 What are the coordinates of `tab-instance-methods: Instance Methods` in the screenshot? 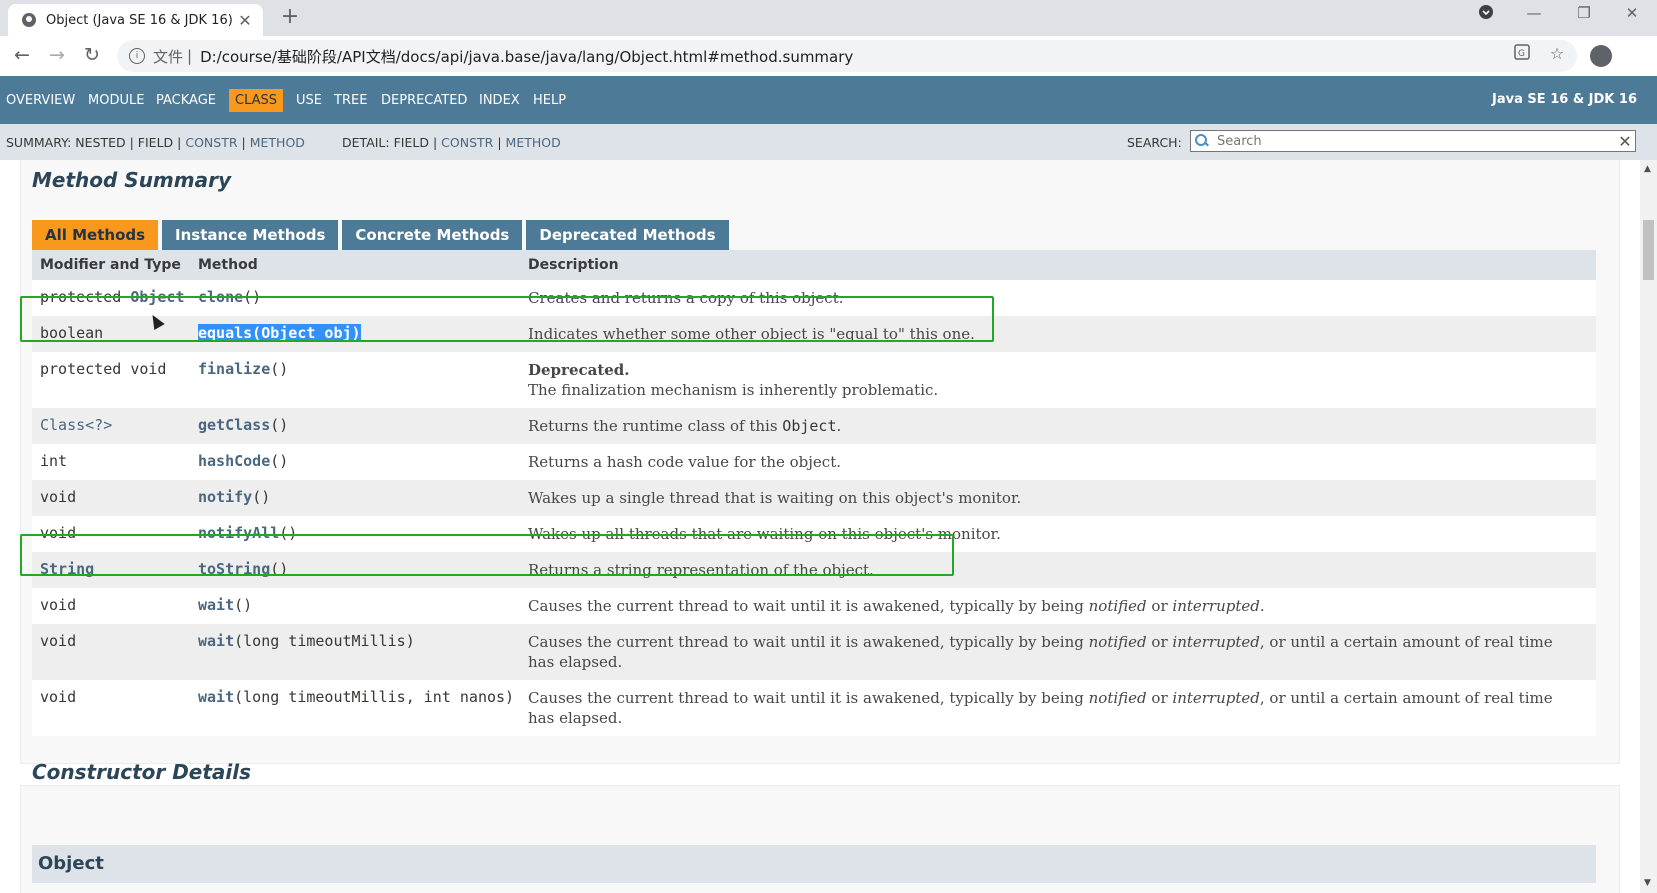 It's located at (250, 235).